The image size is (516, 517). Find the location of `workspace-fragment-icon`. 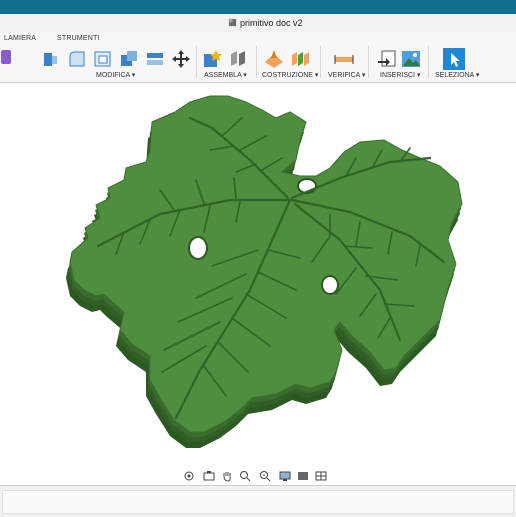

workspace-fragment-icon is located at coordinates (6, 57).